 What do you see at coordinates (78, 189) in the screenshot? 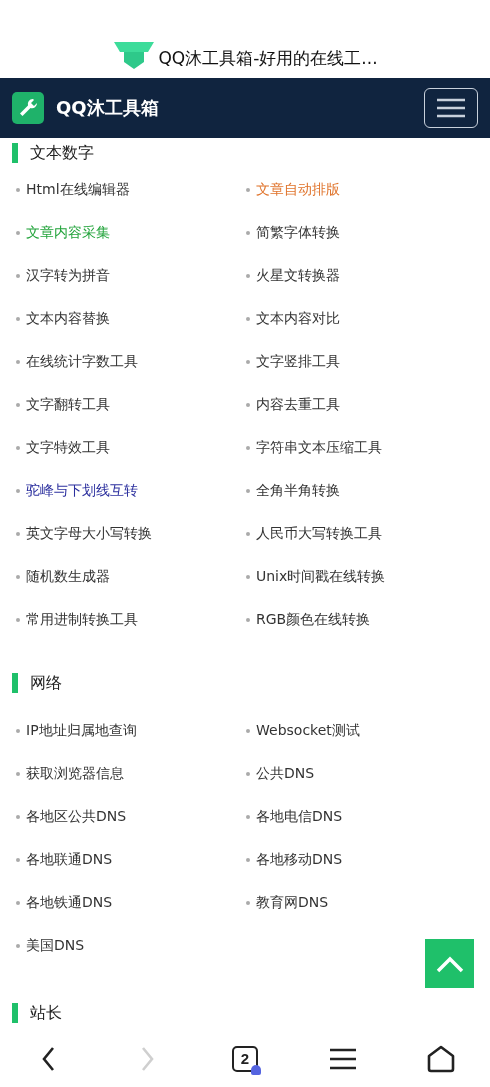
I see `tool-link: Html在线编辑器` at bounding box center [78, 189].